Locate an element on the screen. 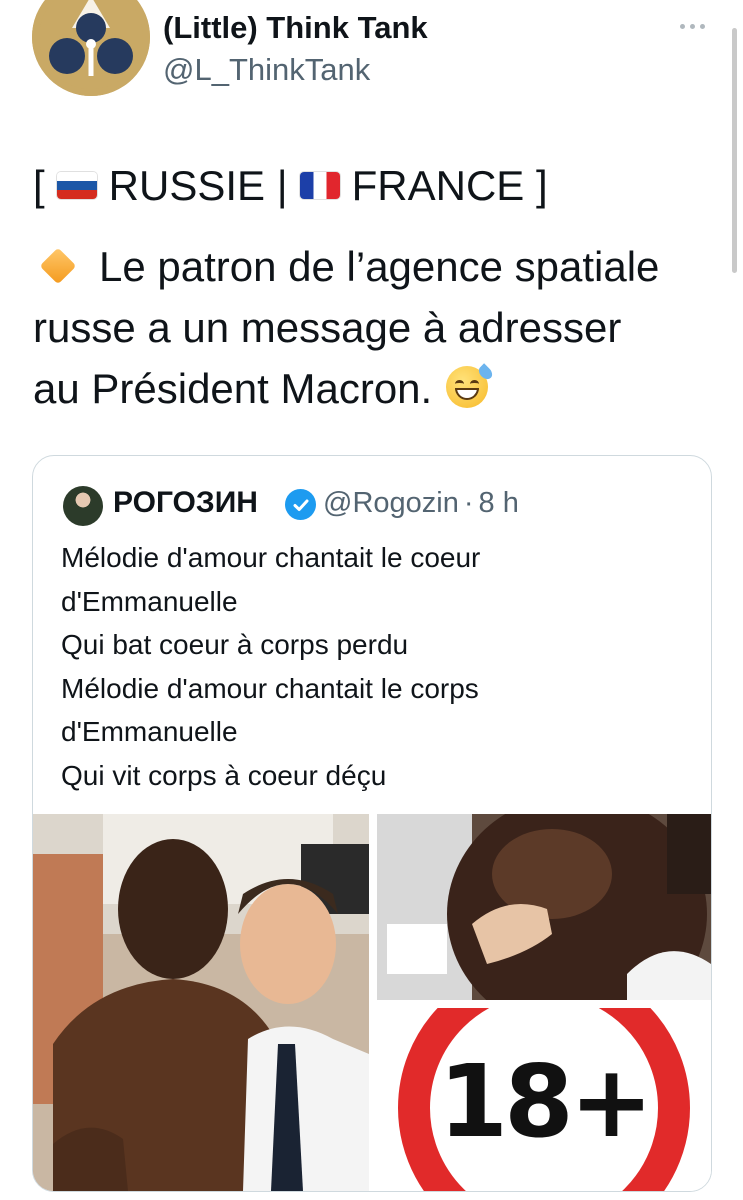 The image size is (743, 1200). tweet-header-line: [ RUSSIE | FRANCE ] is located at coordinates (378, 185).